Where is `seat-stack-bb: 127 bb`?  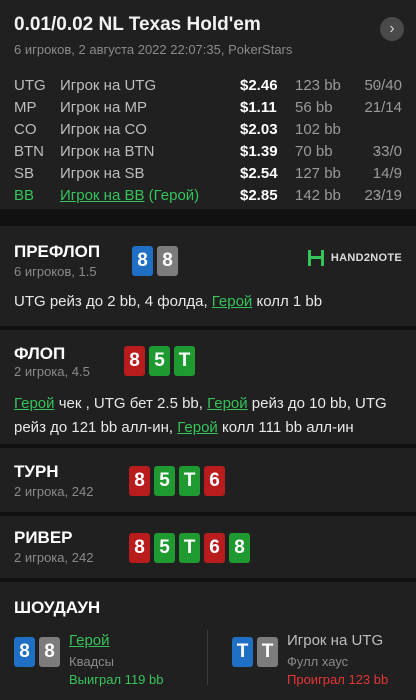 seat-stack-bb: 127 bb is located at coordinates (318, 173).